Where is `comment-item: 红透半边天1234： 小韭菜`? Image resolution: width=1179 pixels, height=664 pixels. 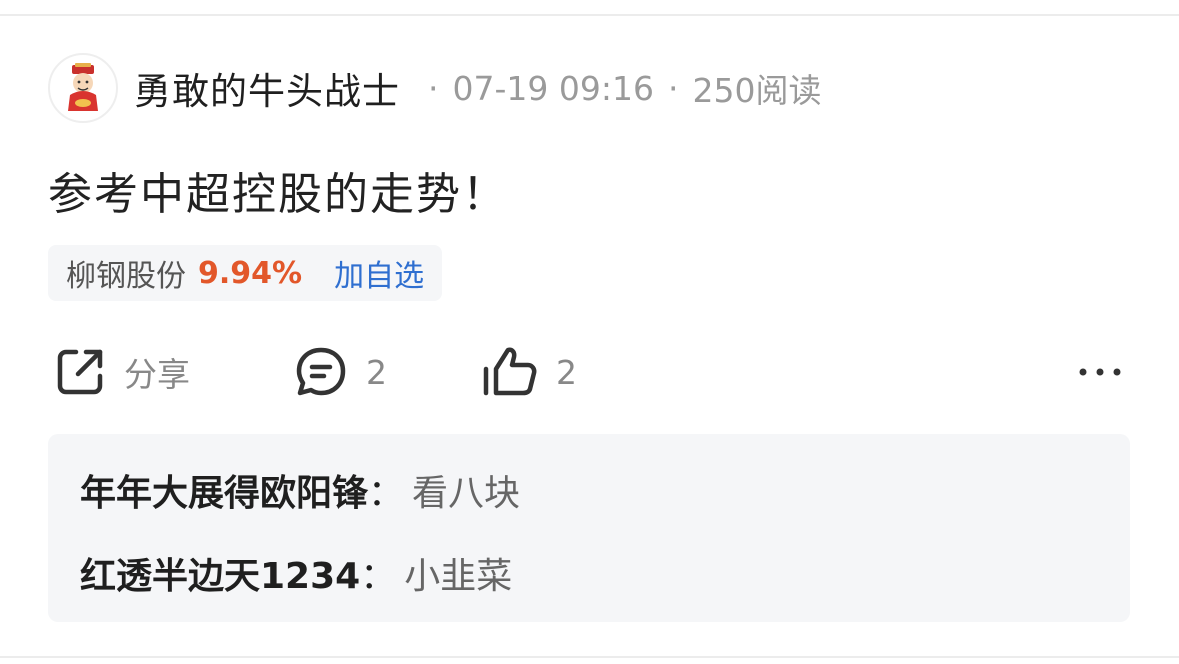 comment-item: 红透半边天1234： 小韭菜 is located at coordinates (296, 573).